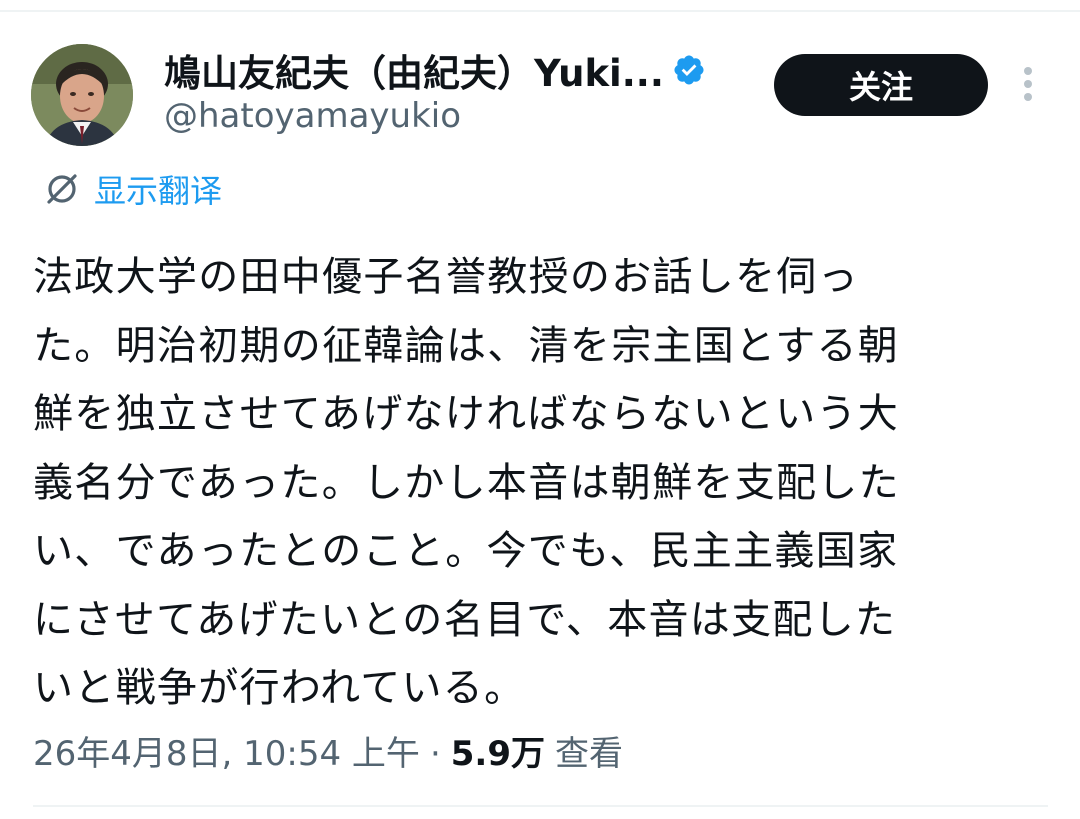 This screenshot has width=1080, height=819. I want to click on show-translation-link: 显示翻译, so click(133, 189).